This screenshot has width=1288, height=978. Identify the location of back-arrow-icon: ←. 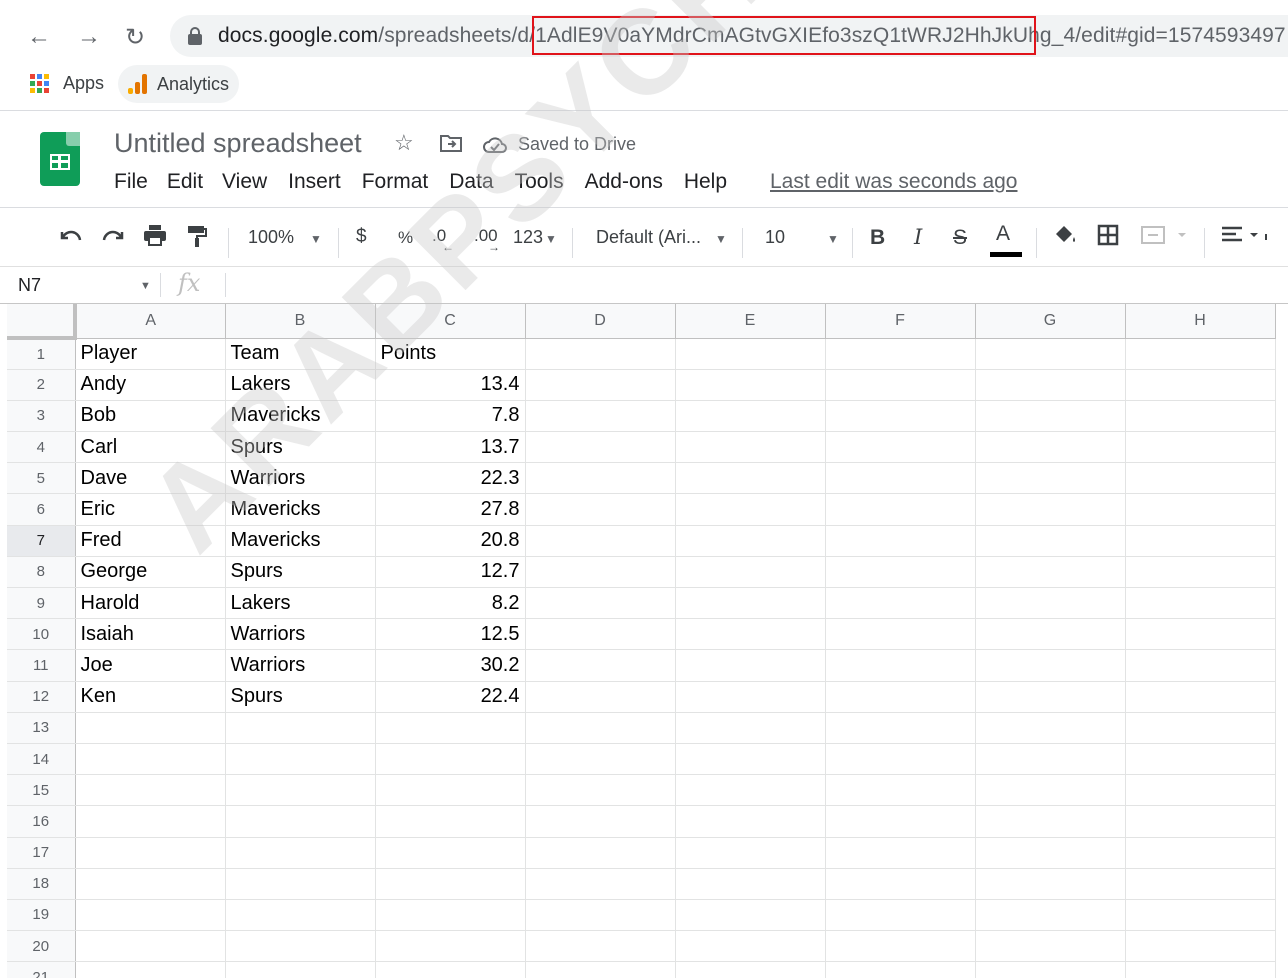
(39, 37).